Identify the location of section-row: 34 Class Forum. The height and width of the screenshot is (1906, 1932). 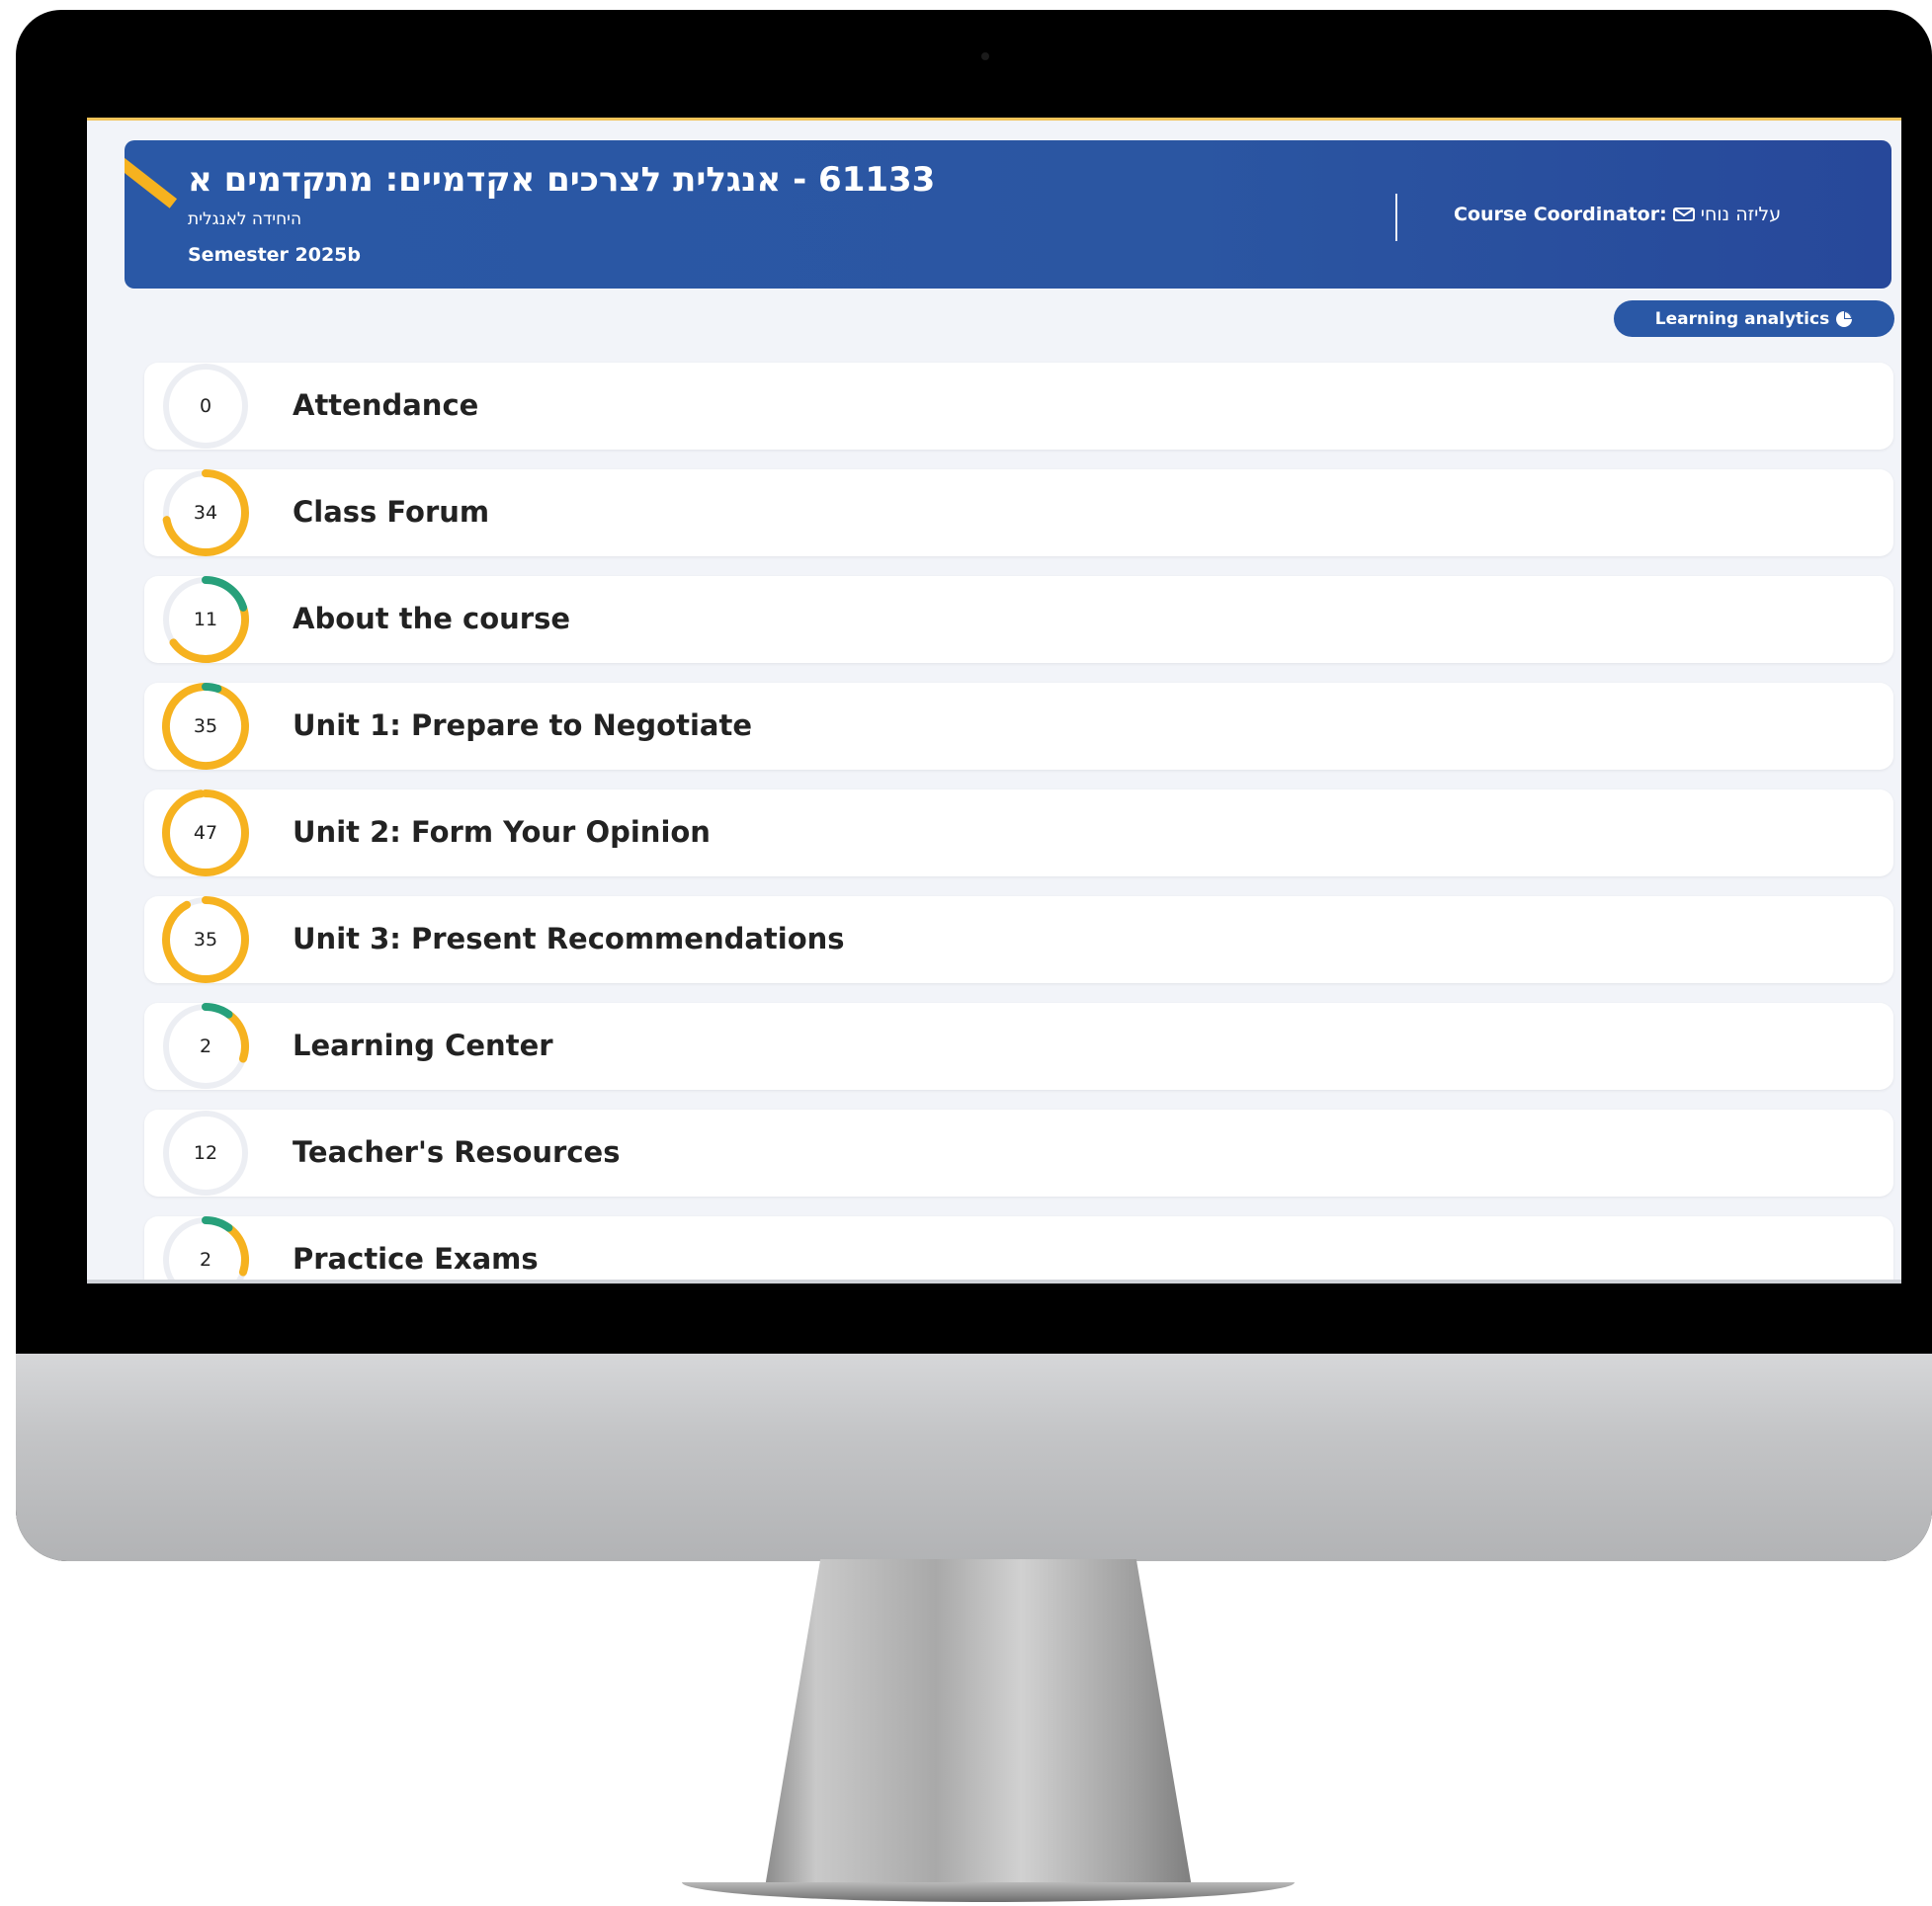
(1018, 512).